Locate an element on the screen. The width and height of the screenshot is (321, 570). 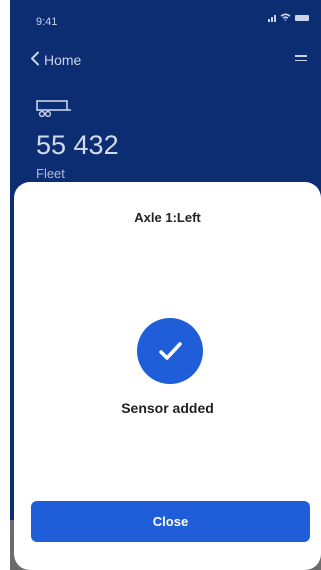
back-label: Home is located at coordinates (63, 60).